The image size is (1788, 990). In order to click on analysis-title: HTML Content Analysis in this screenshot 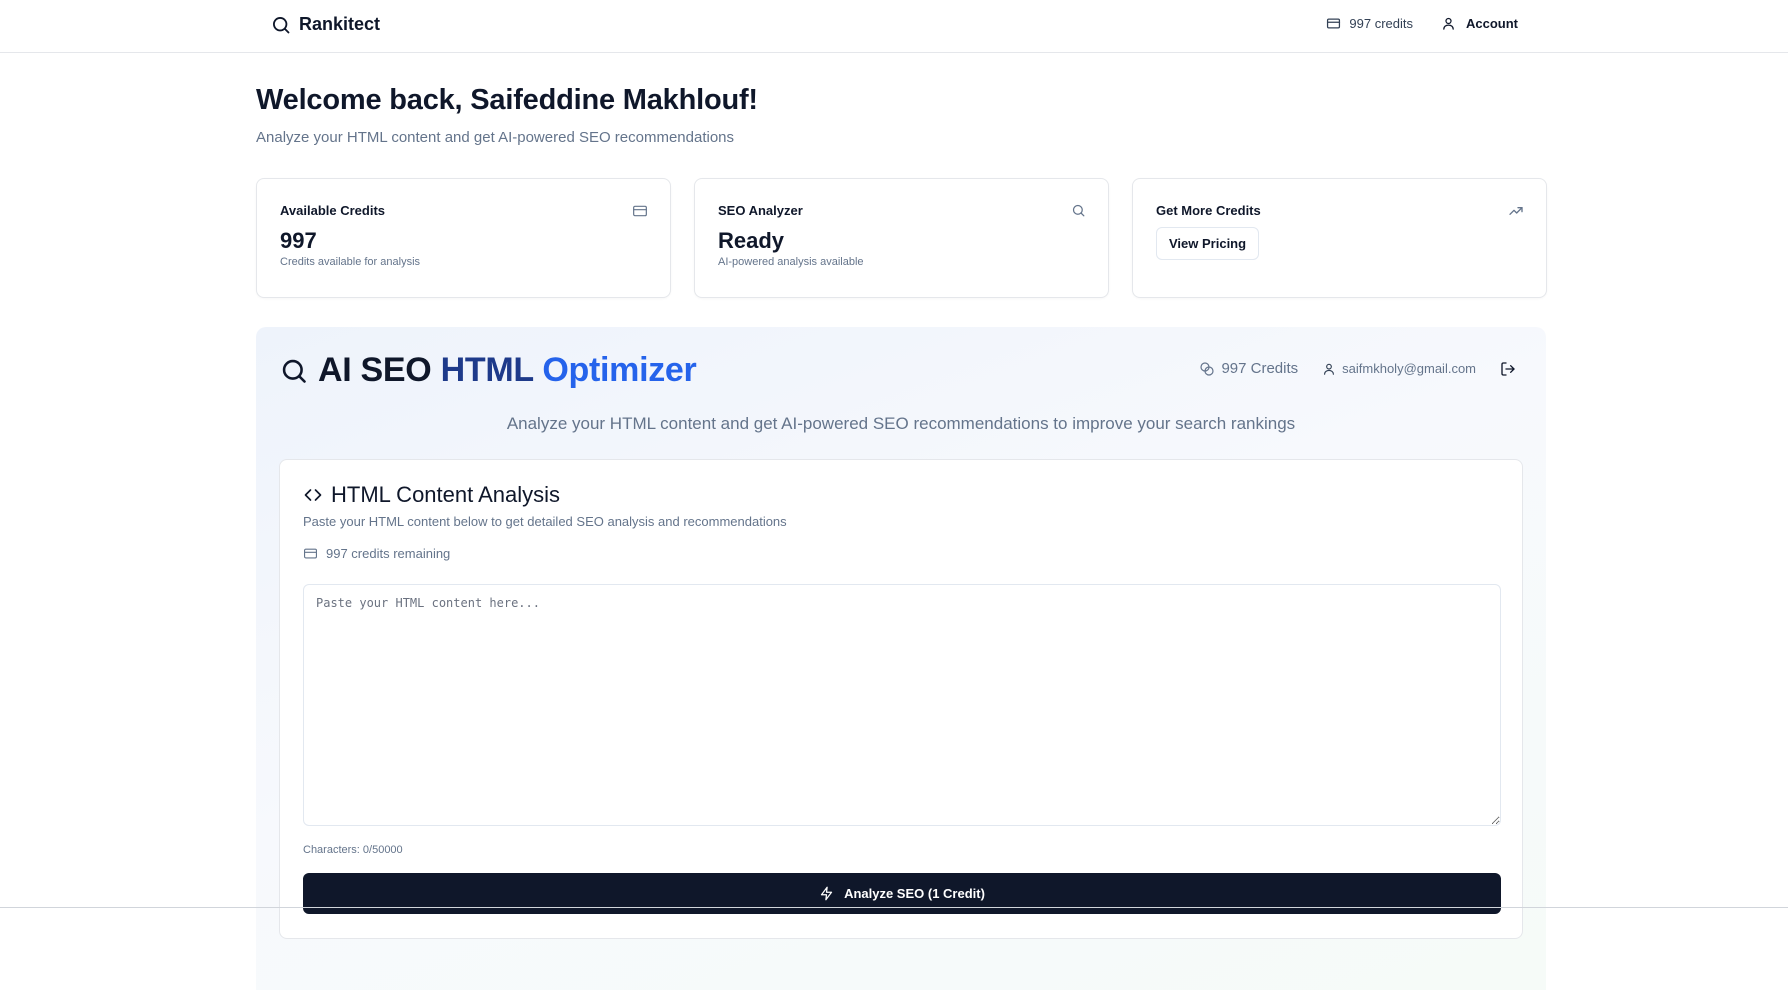, I will do `click(446, 494)`.